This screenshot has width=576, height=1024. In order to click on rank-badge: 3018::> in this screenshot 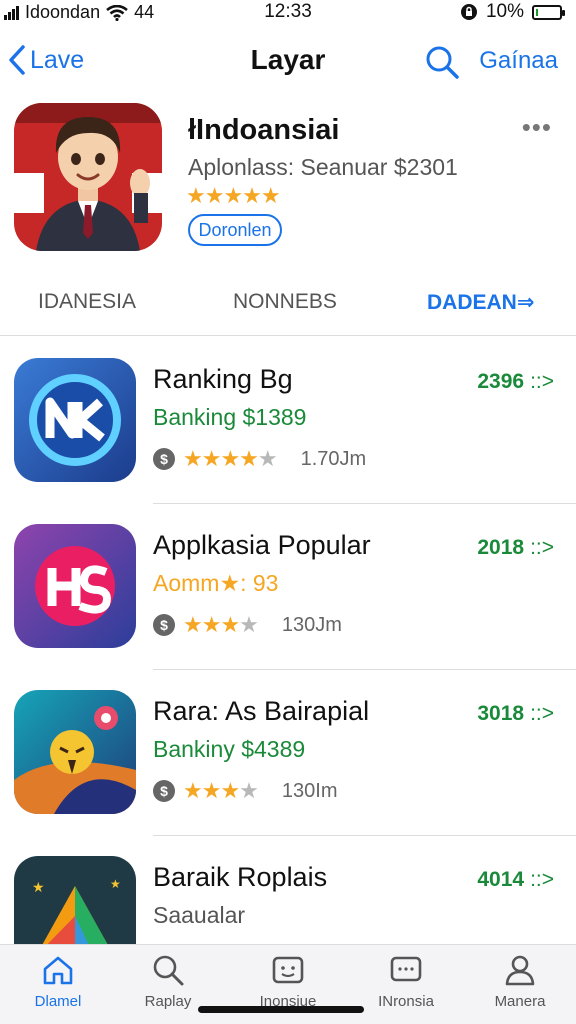, I will do `click(515, 714)`.